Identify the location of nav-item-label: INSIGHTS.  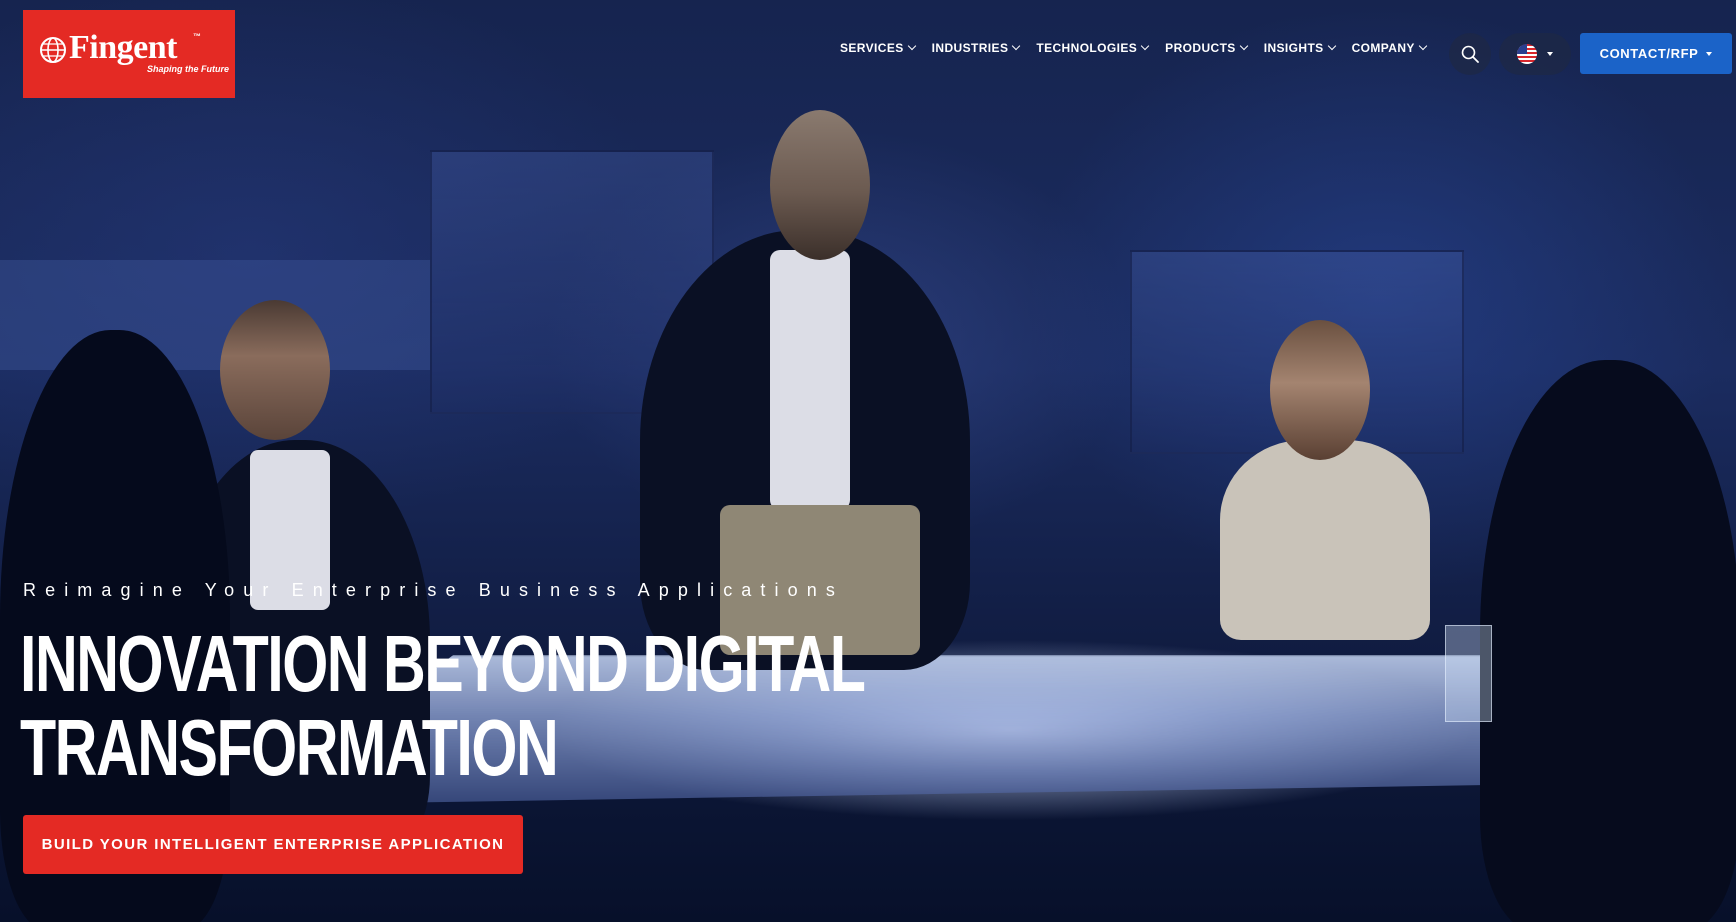
(1293, 48).